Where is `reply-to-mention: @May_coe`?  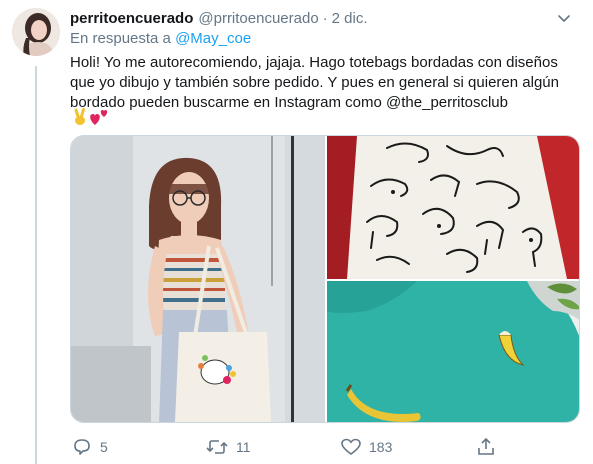 reply-to-mention: @May_coe is located at coordinates (213, 38).